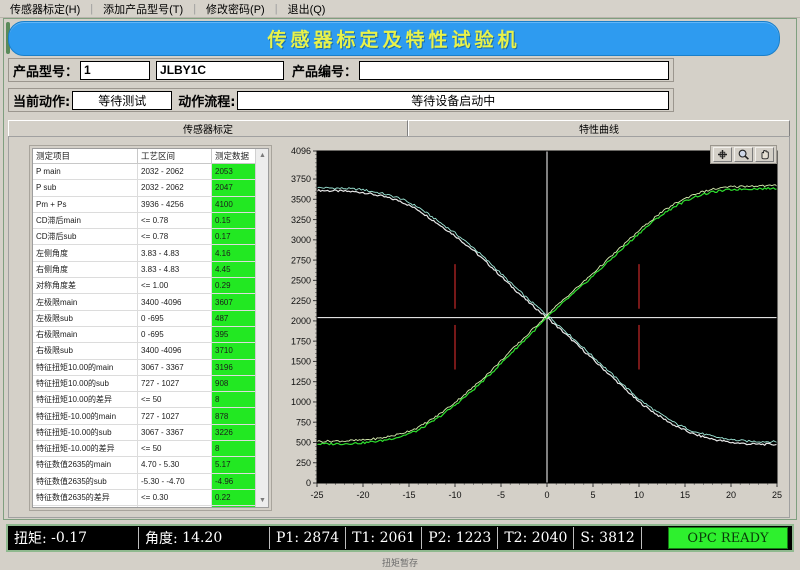  I want to click on table-row: 特征扭矩-10.00的差异 <= 50 8, so click(150, 449).